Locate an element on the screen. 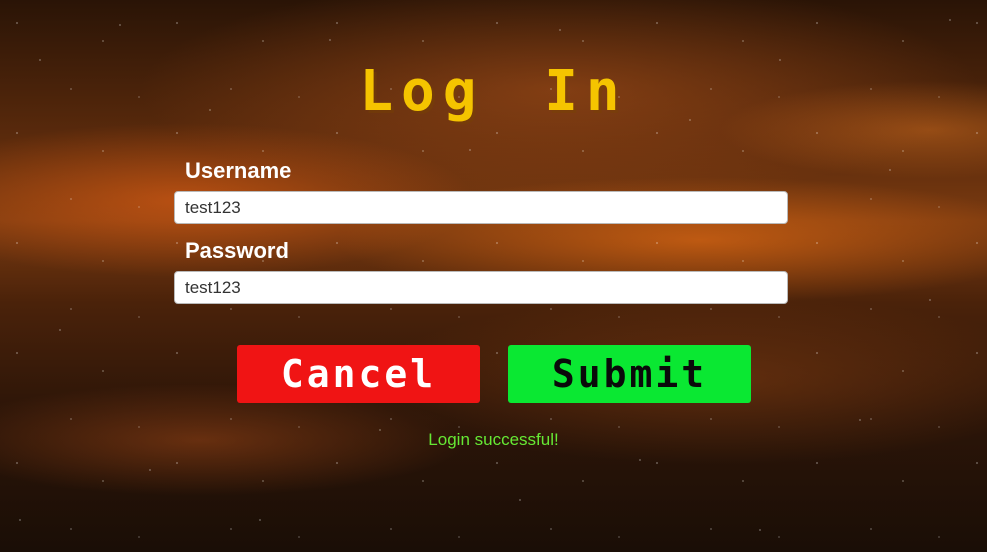  cancel-button: Cancel is located at coordinates (358, 374).